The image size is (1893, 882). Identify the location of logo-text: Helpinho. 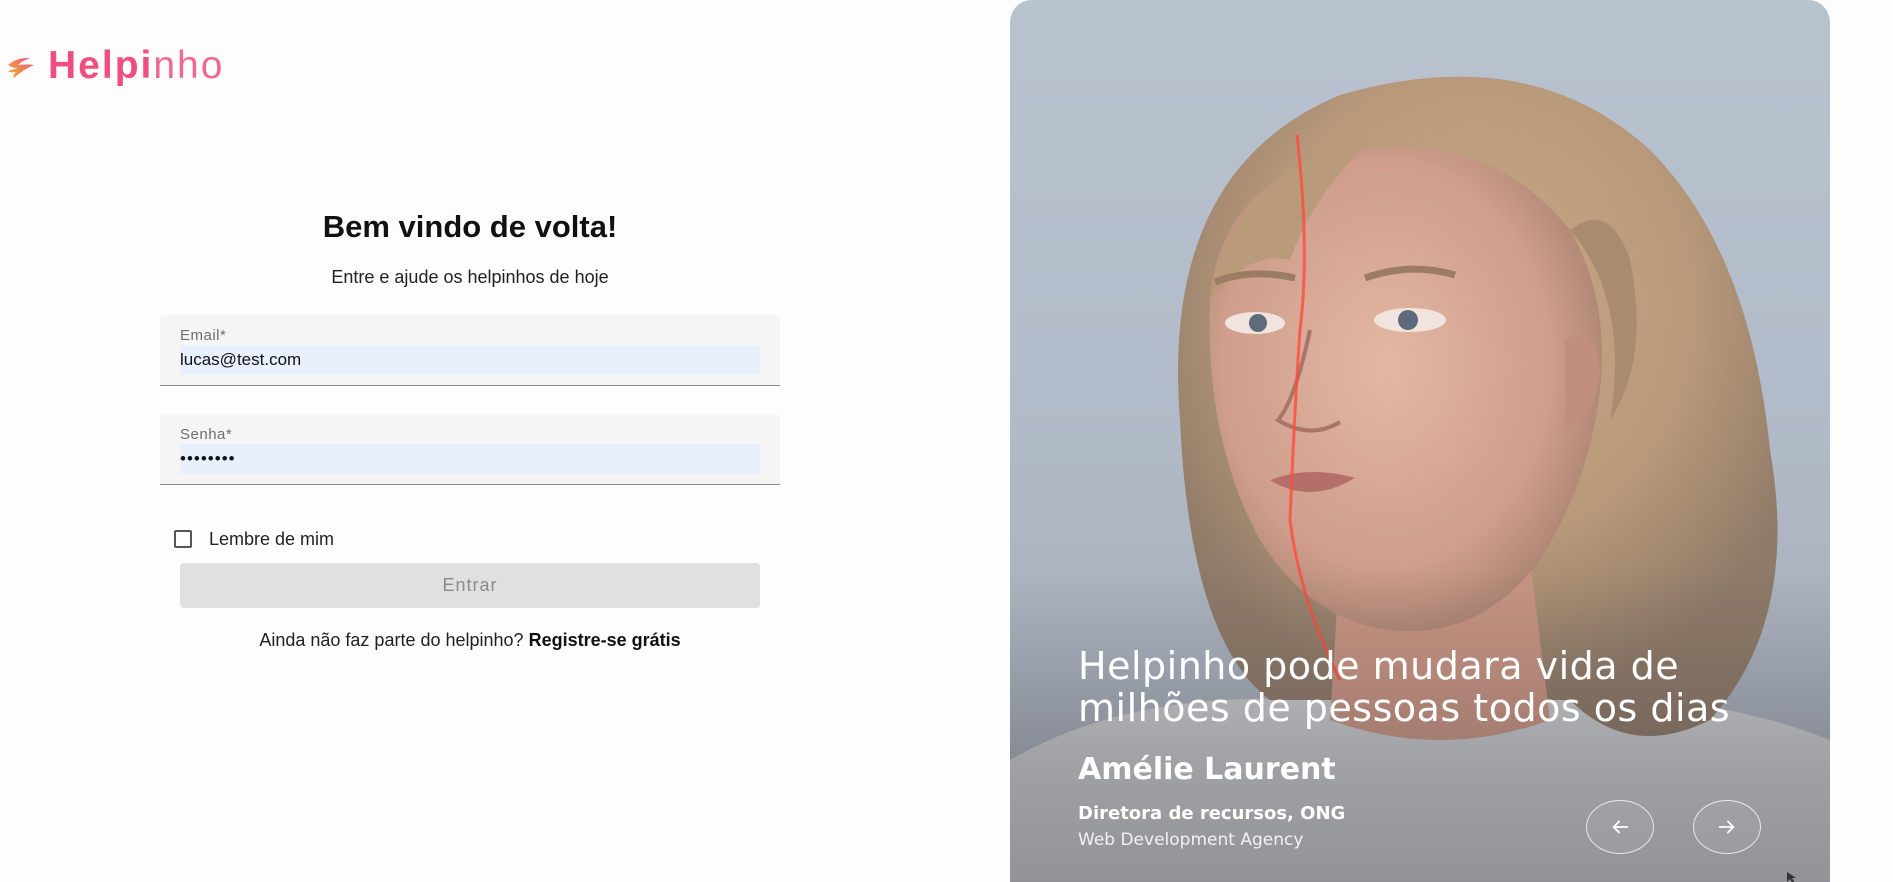
(136, 65).